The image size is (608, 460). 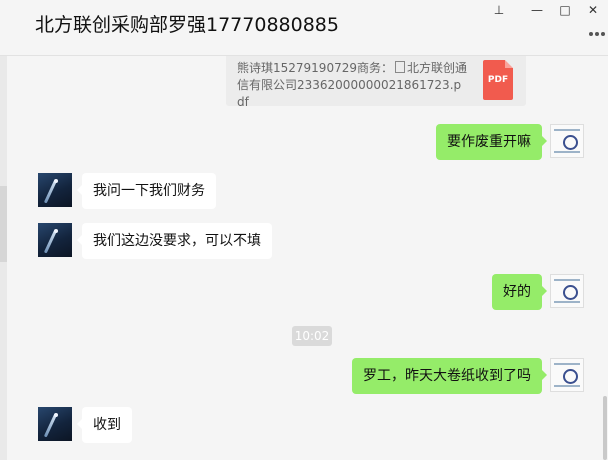 What do you see at coordinates (519, 292) in the screenshot?
I see `message-bubble-outgoing: 好的` at bounding box center [519, 292].